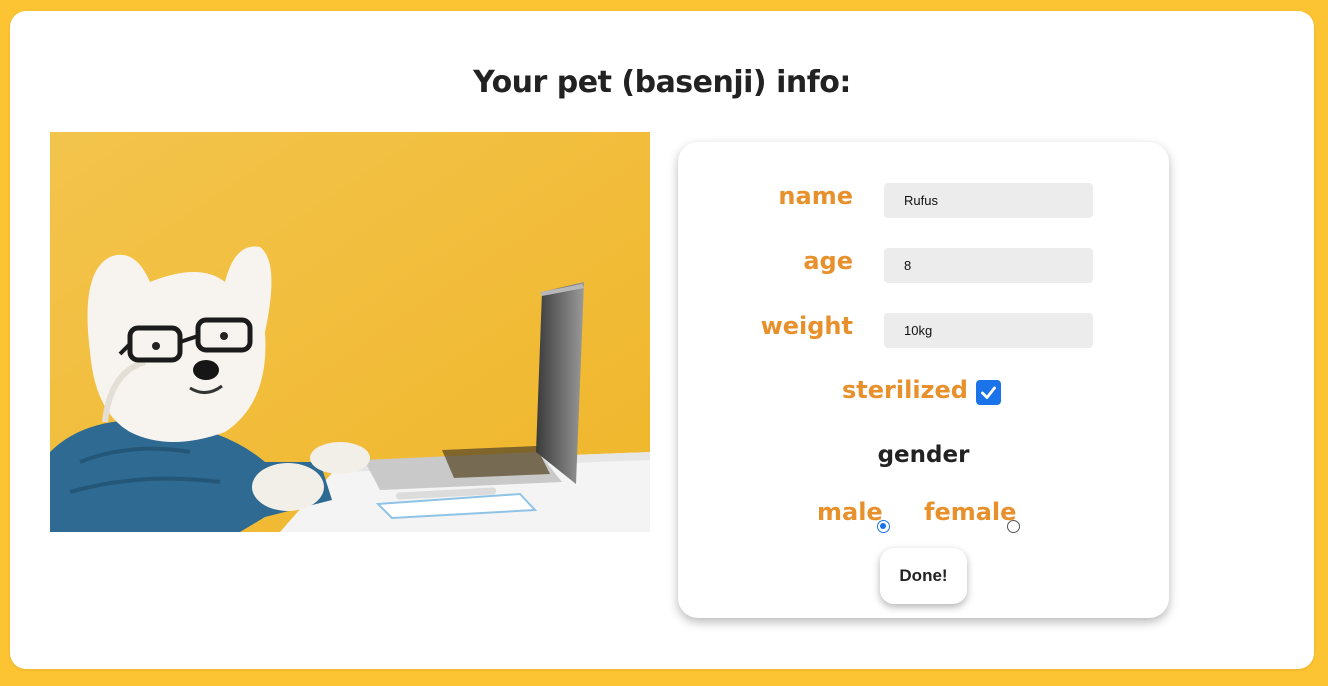  What do you see at coordinates (1013, 526) in the screenshot?
I see `female-radio` at bounding box center [1013, 526].